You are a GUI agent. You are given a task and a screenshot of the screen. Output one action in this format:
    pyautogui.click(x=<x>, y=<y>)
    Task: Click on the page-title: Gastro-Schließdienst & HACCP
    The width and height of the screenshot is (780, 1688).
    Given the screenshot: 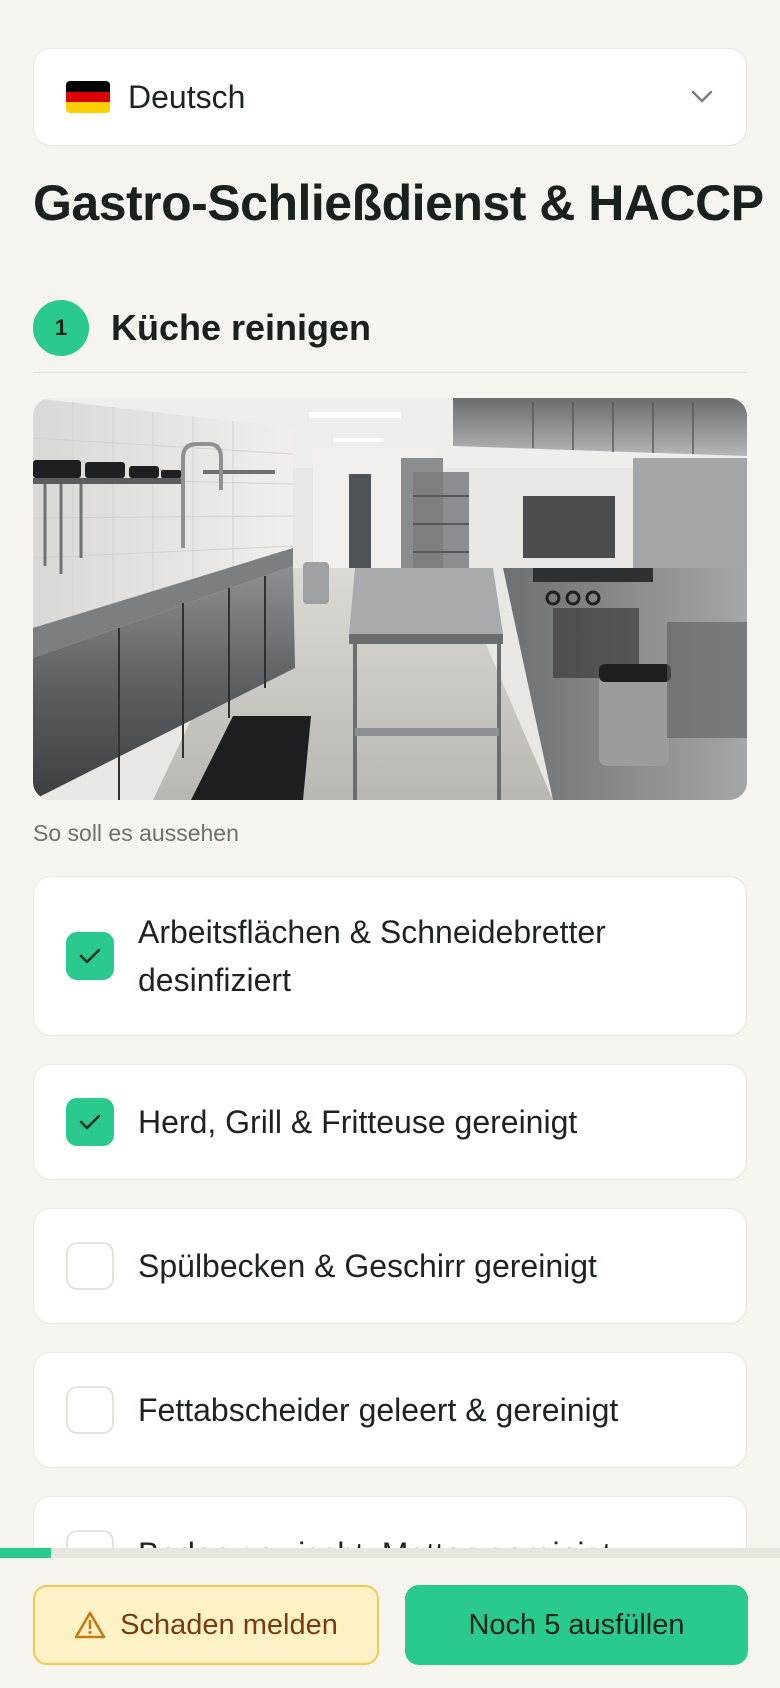 What is the action you would take?
    pyautogui.click(x=398, y=203)
    